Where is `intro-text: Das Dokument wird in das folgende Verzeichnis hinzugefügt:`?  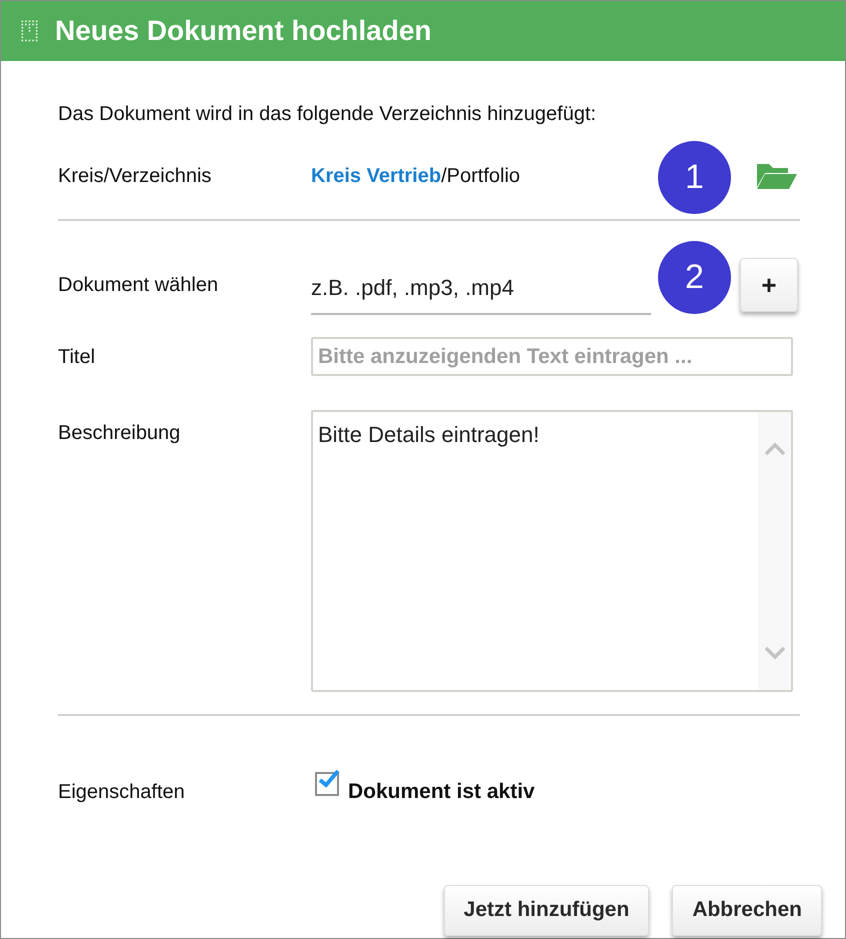
intro-text: Das Dokument wird in das folgende Verzeichnis hinzugefügt: is located at coordinates (328, 114).